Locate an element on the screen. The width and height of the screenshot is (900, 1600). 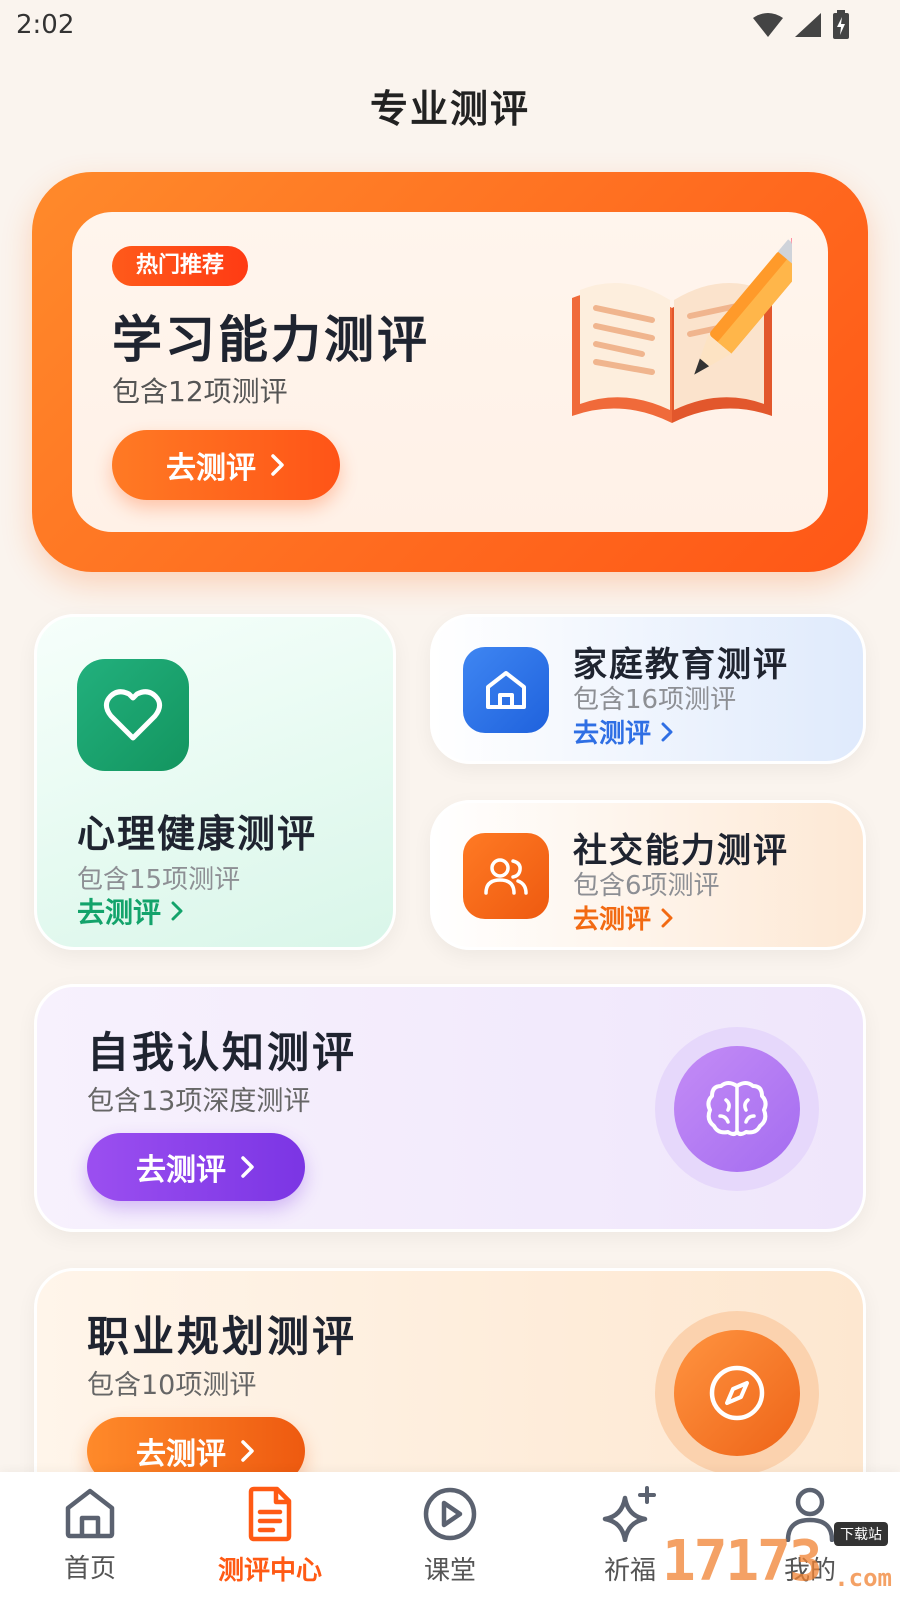
signal-icon is located at coordinates (808, 25).